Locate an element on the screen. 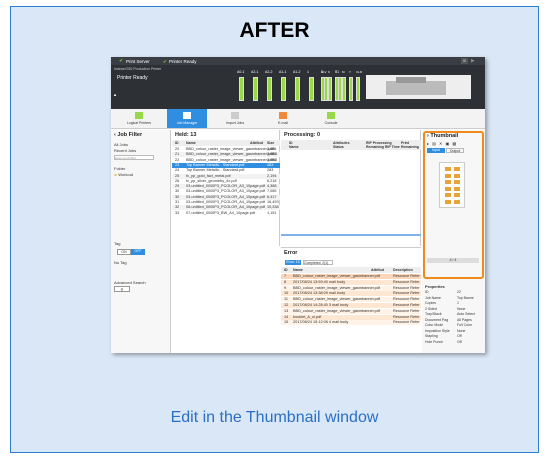  page-thumbnail is located at coordinates (452, 185).